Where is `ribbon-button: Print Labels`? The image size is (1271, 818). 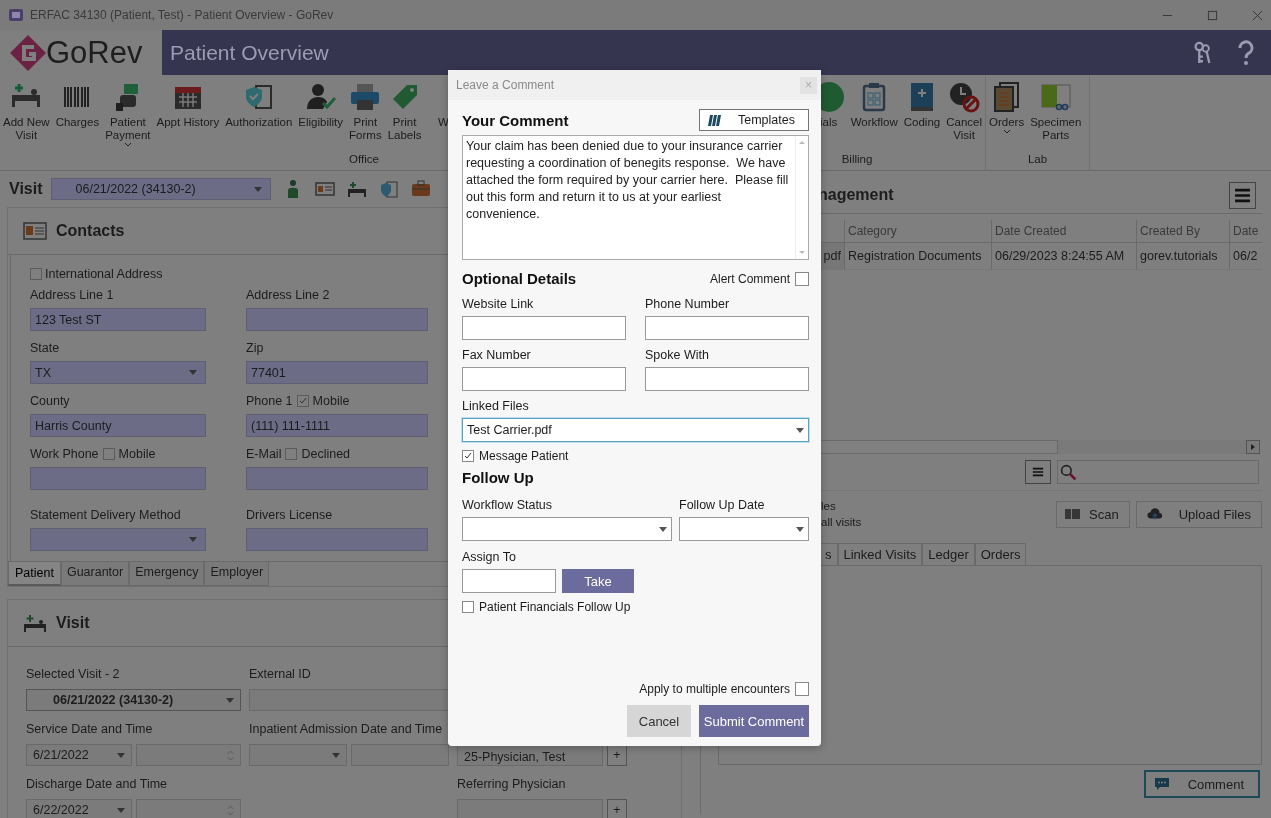 ribbon-button: Print Labels is located at coordinates (404, 117).